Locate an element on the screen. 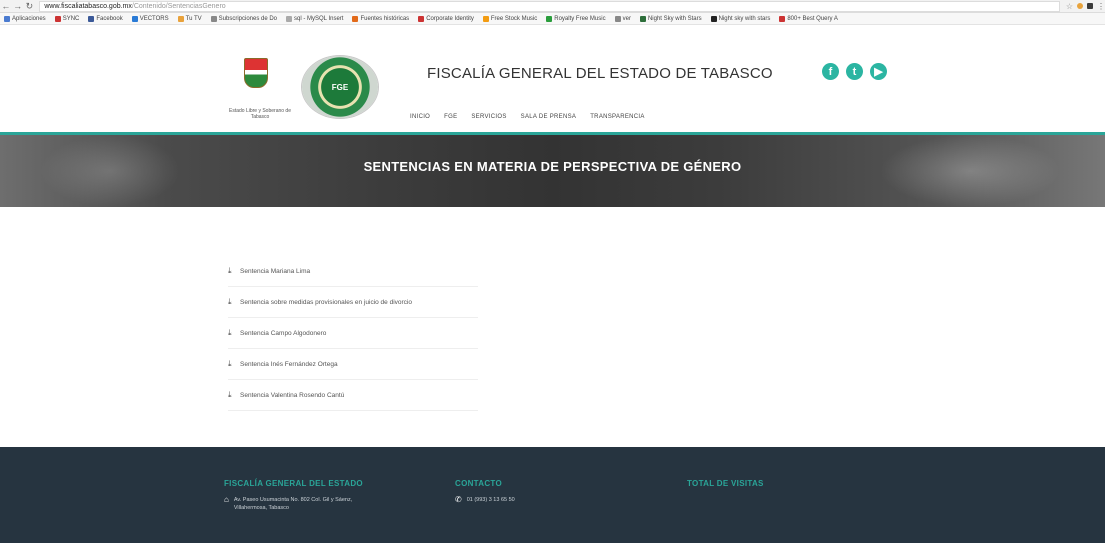 Image resolution: width=1105 pixels, height=543 pixels. bookmark-label: Royalty Free Music is located at coordinates (580, 18).